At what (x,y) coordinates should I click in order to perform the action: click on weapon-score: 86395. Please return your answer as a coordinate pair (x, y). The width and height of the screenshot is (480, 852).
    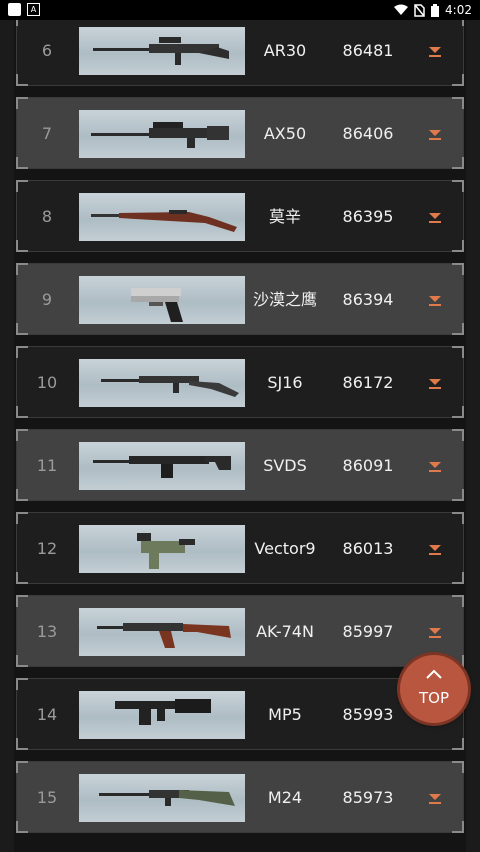
    Looking at the image, I should click on (368, 216).